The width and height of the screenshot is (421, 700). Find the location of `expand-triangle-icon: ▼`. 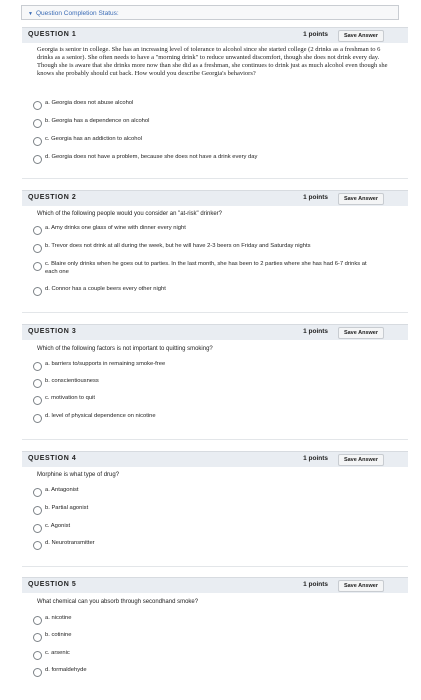

expand-triangle-icon: ▼ is located at coordinates (30, 14).